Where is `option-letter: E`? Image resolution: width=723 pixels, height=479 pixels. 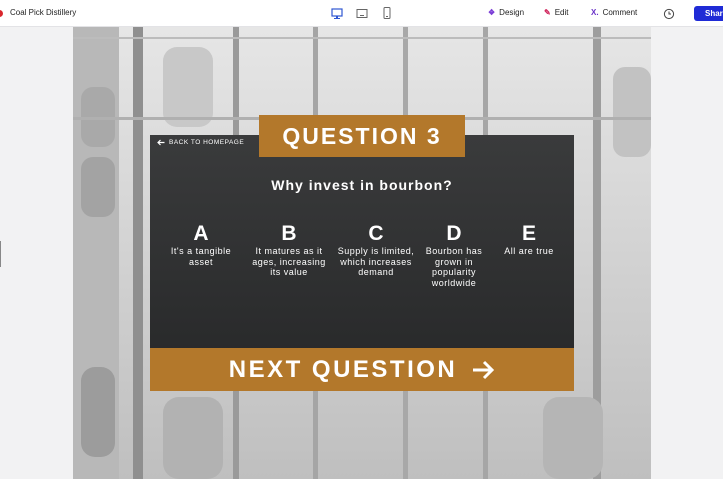
option-letter: E is located at coordinates (528, 233).